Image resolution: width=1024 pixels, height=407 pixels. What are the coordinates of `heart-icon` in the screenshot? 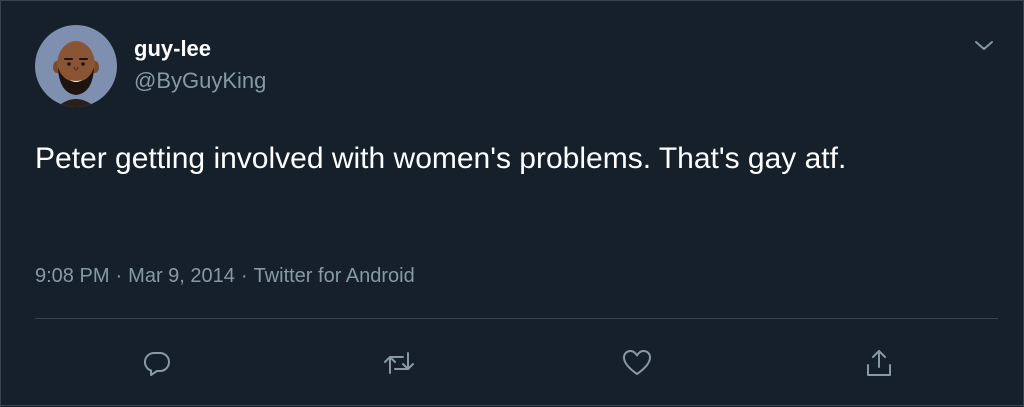 It's located at (637, 363).